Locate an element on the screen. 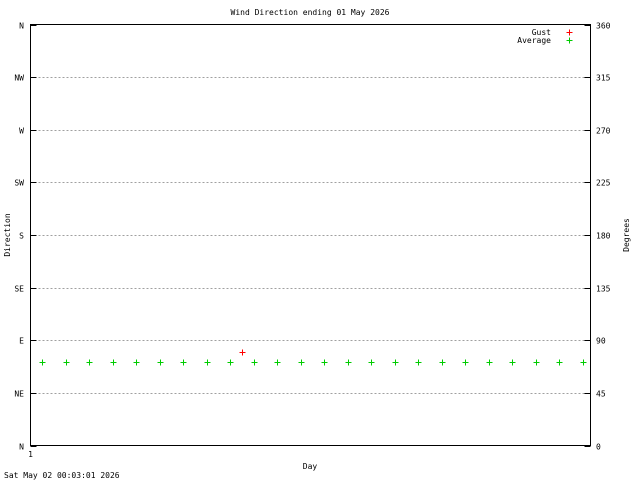 The width and height of the screenshot is (640, 480). left-tick-label: NW is located at coordinates (19, 78).